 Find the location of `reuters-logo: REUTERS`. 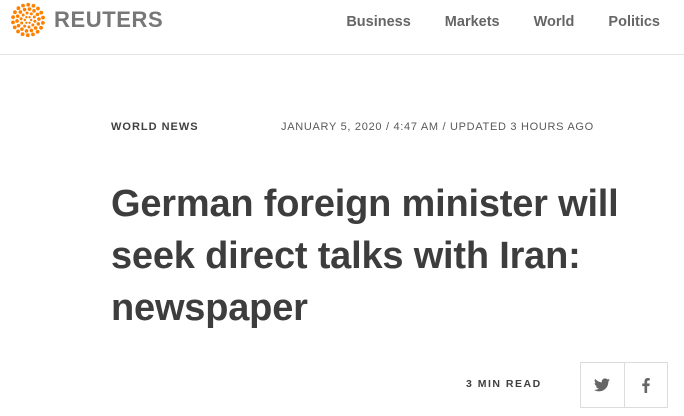

reuters-logo: REUTERS is located at coordinates (86, 20).